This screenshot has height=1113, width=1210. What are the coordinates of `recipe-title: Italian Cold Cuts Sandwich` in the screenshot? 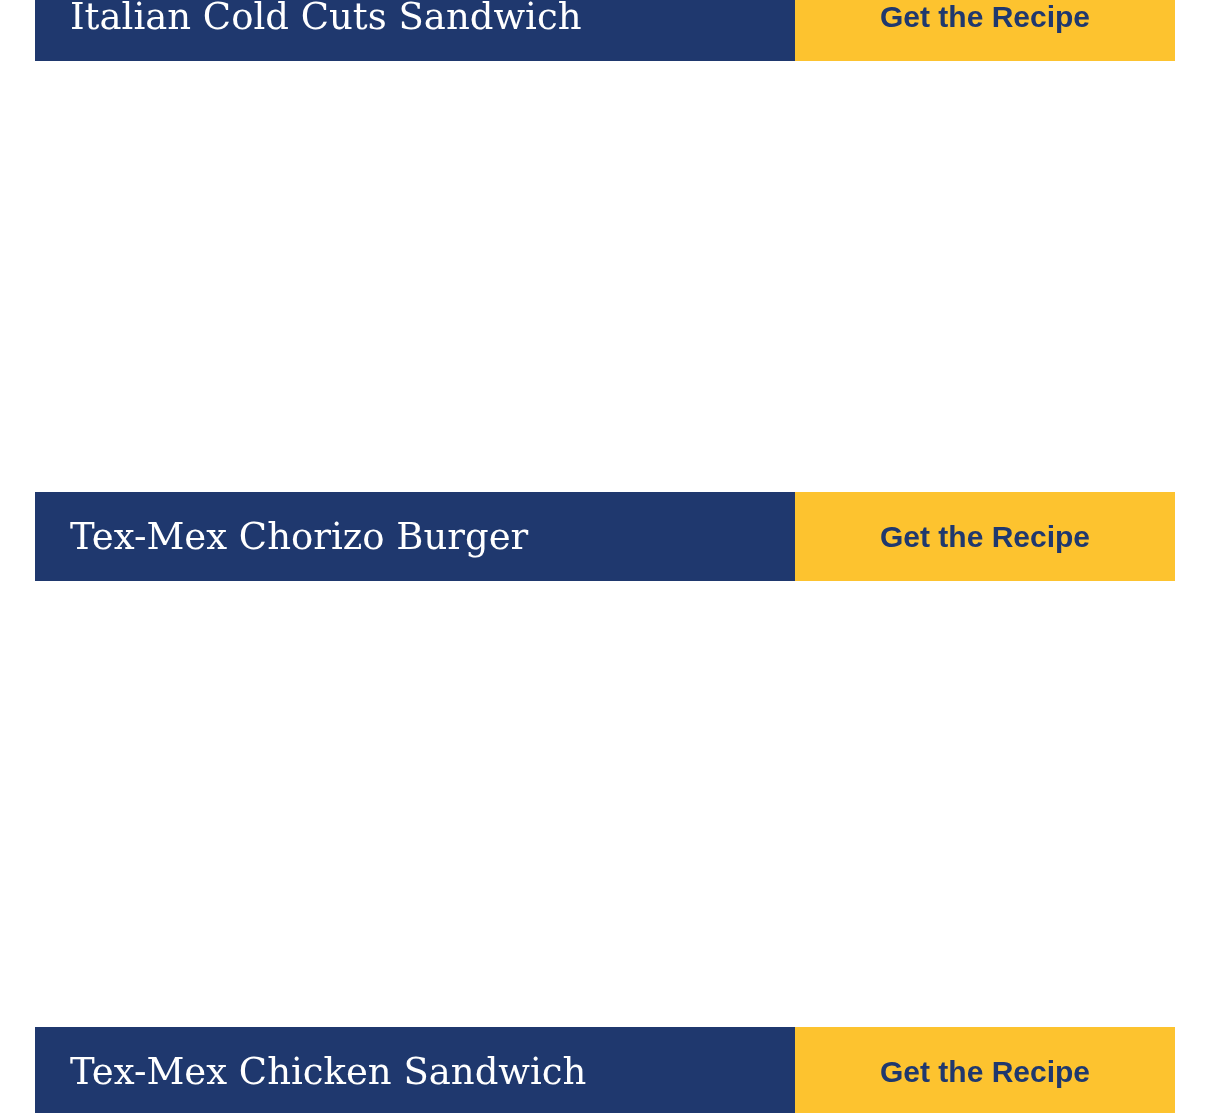 It's located at (415, 30).